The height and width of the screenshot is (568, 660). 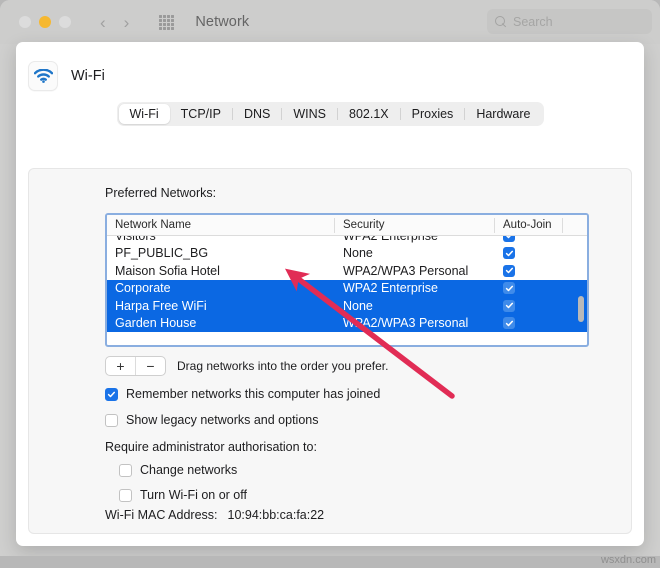 I want to click on mac-address-label: Wi-Fi MAC Address:, so click(x=161, y=515).